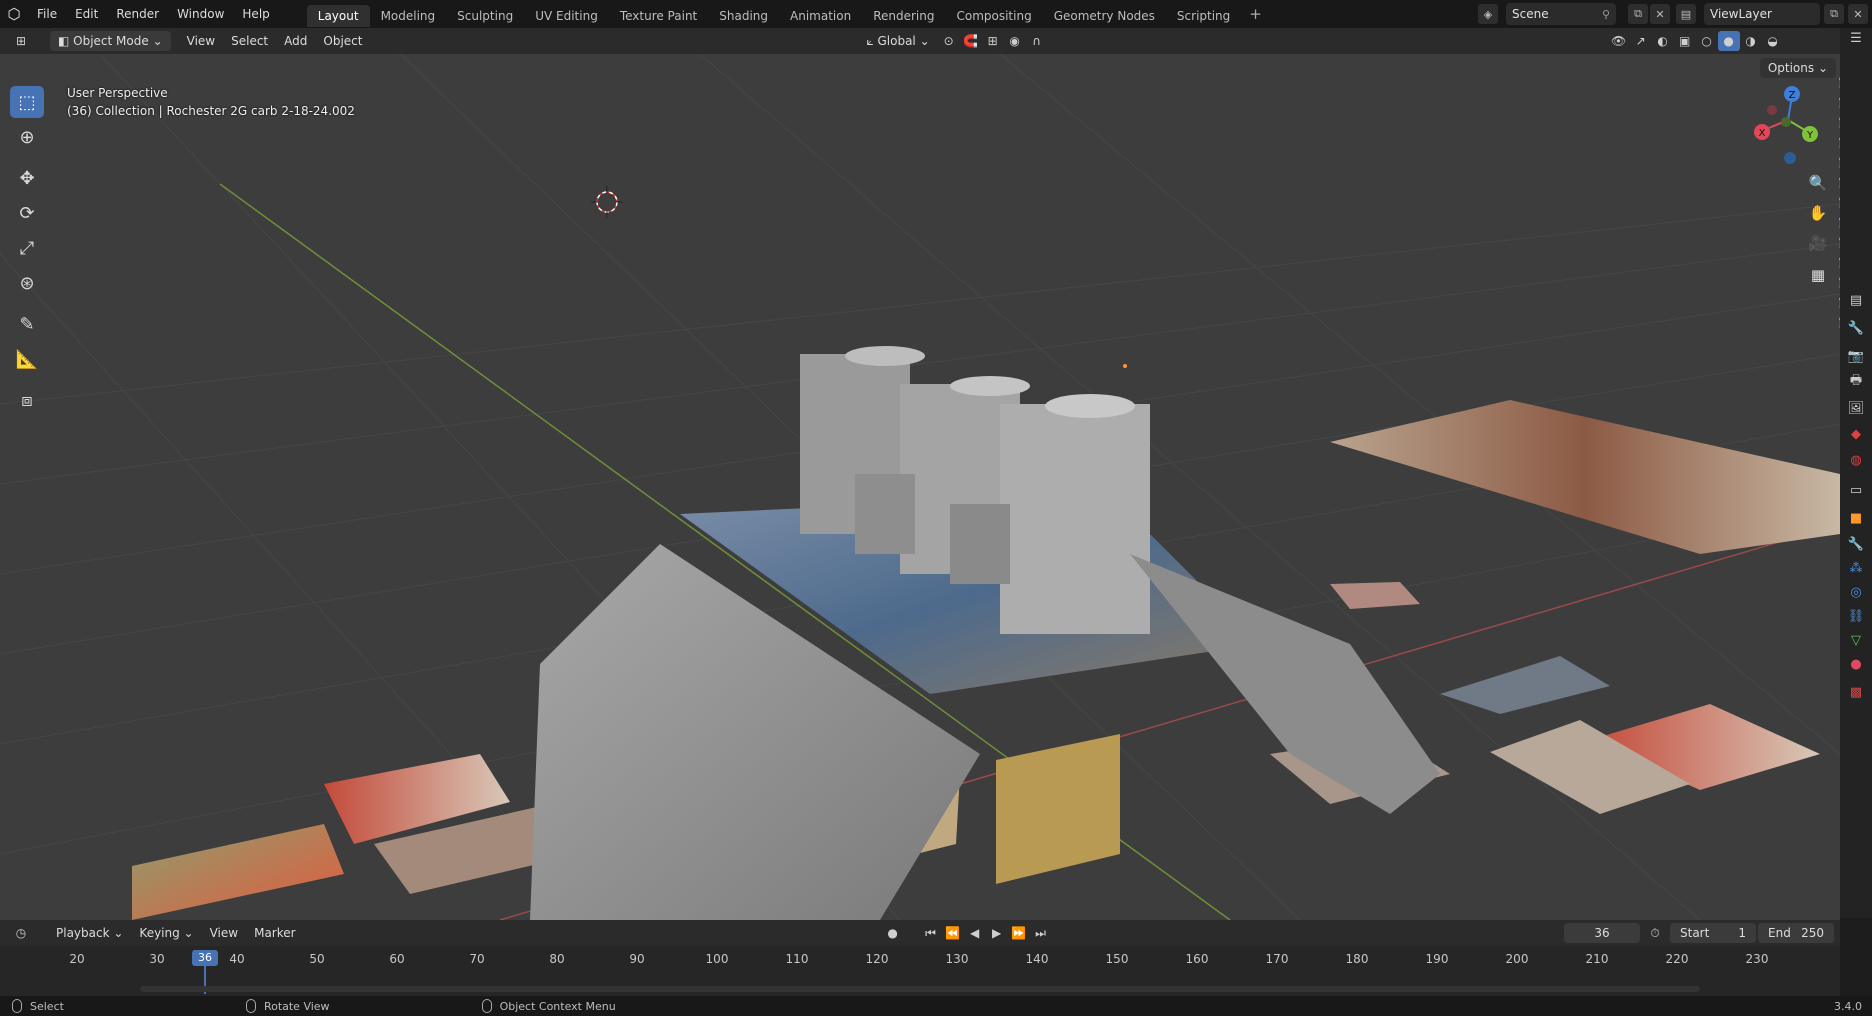 The image size is (1872, 1016). I want to click on snap-target-icon: ⊞, so click(993, 41).